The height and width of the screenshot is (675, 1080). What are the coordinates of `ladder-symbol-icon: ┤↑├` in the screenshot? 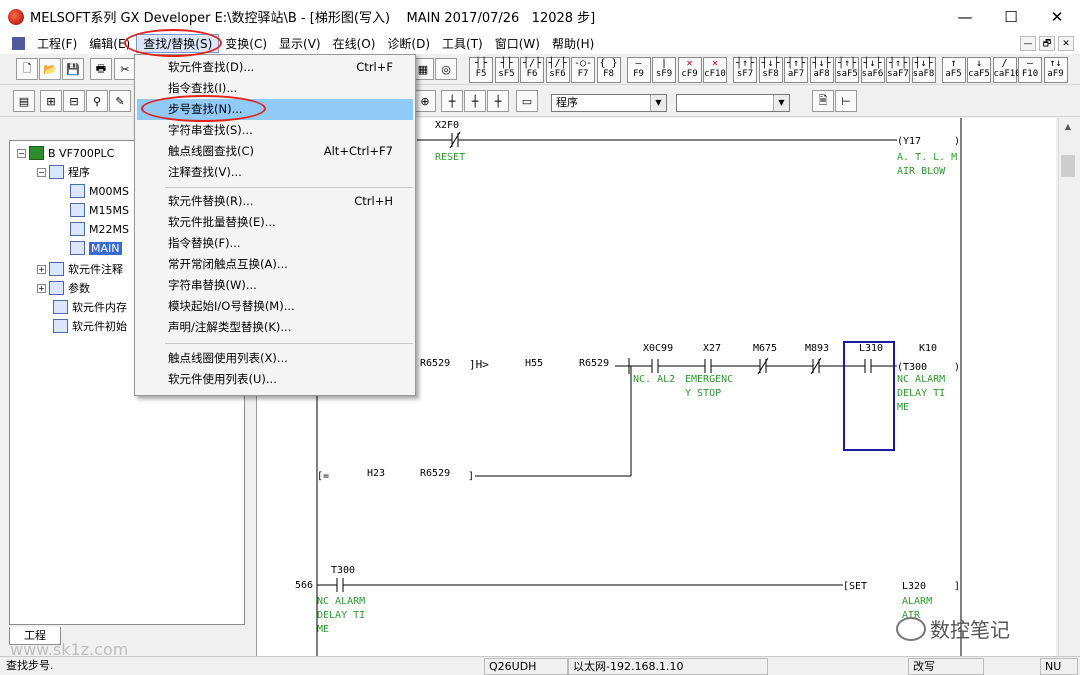 It's located at (745, 63).